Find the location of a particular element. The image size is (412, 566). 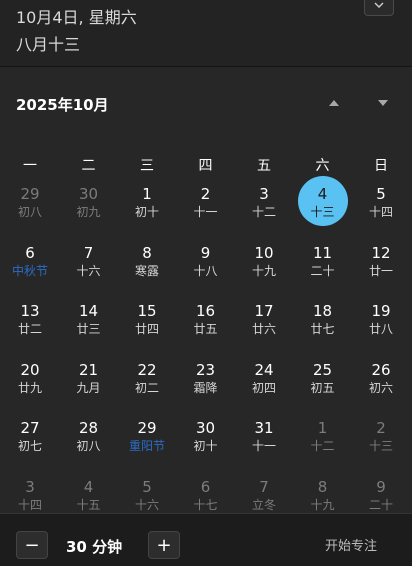

day-cell: 9 十八 is located at coordinates (206, 253).